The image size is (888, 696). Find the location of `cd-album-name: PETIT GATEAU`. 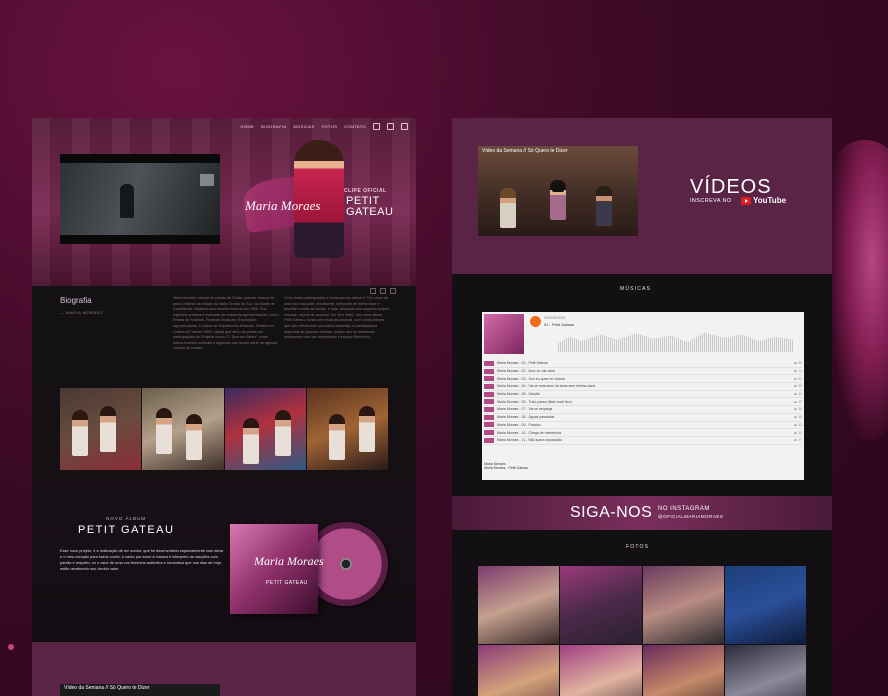

cd-album-name: PETIT GATEAU is located at coordinates (287, 583).